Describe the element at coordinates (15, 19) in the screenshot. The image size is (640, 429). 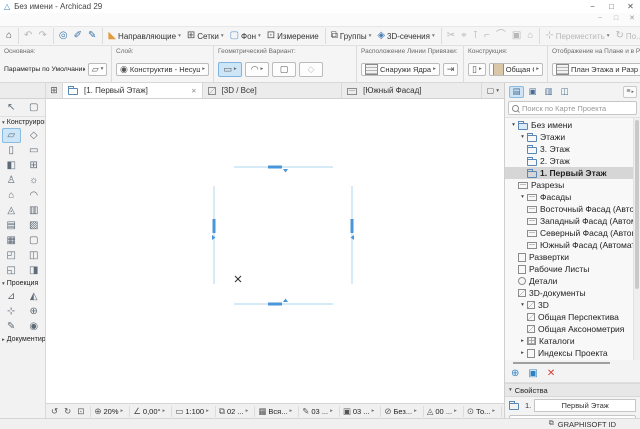
I see `menu-edit` at that location.